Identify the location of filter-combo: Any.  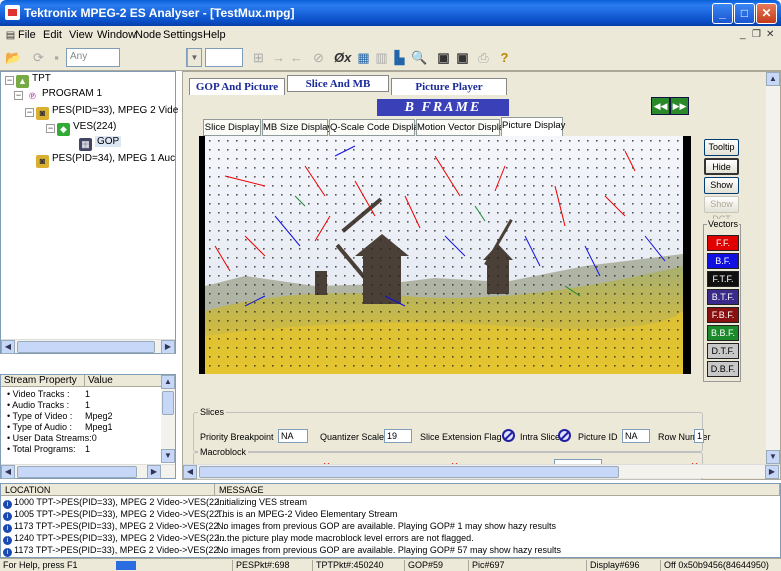
(93, 57).